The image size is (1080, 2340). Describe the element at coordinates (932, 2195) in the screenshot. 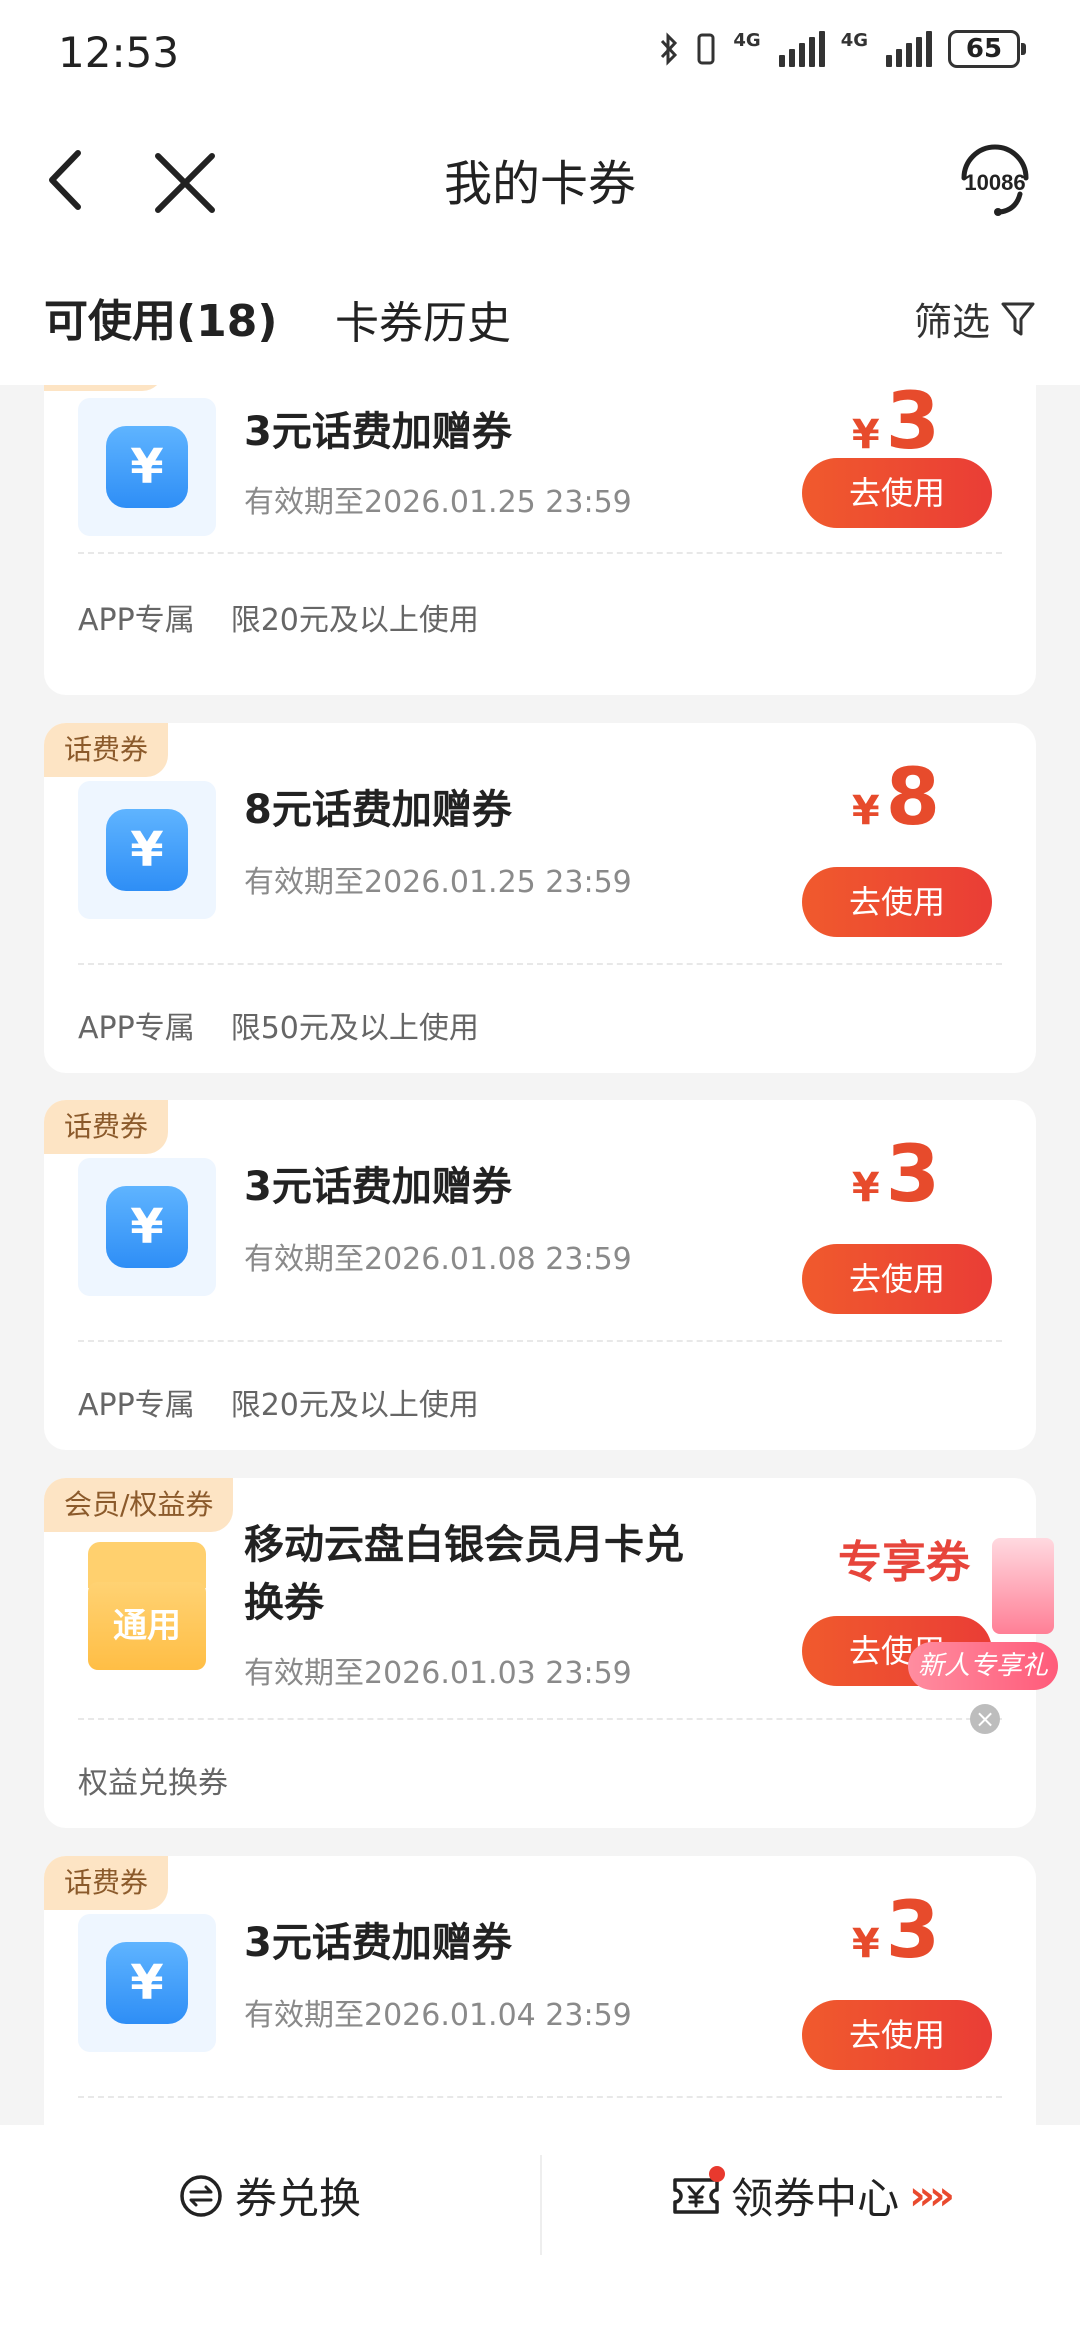

I see `chevrons-right-icon: »»` at that location.